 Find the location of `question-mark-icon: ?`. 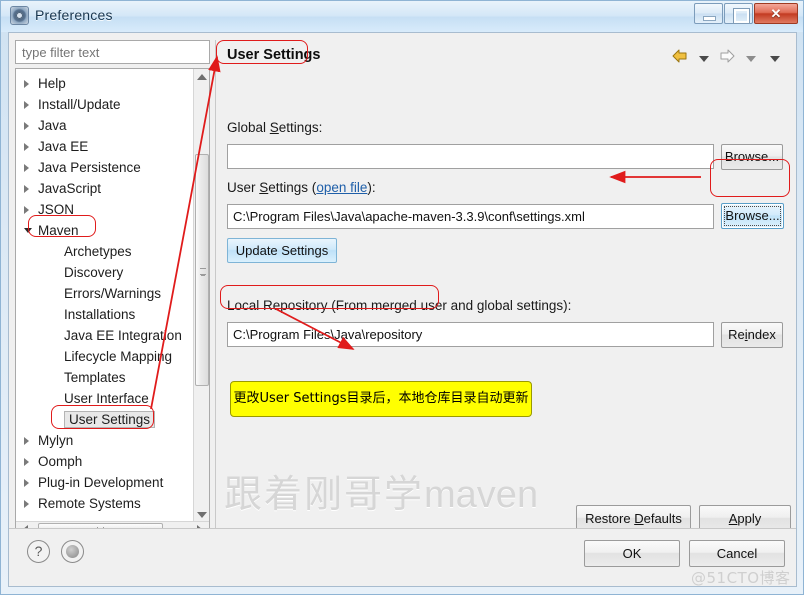

question-mark-icon: ? is located at coordinates (38, 551).